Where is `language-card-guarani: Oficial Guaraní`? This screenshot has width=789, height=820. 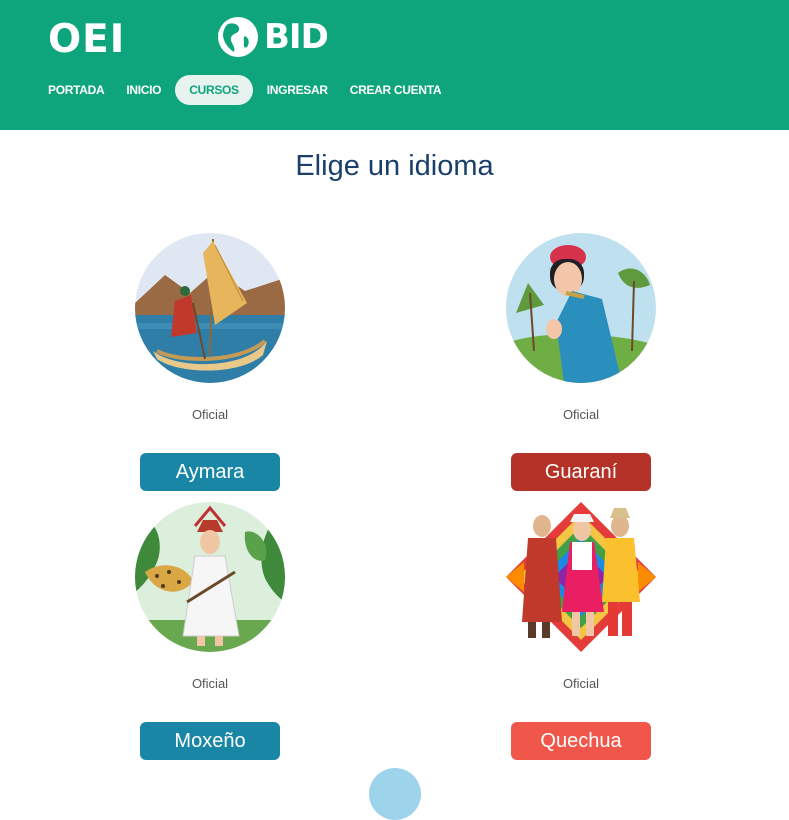
language-card-guarani: Oficial Guaraní is located at coordinates (581, 362).